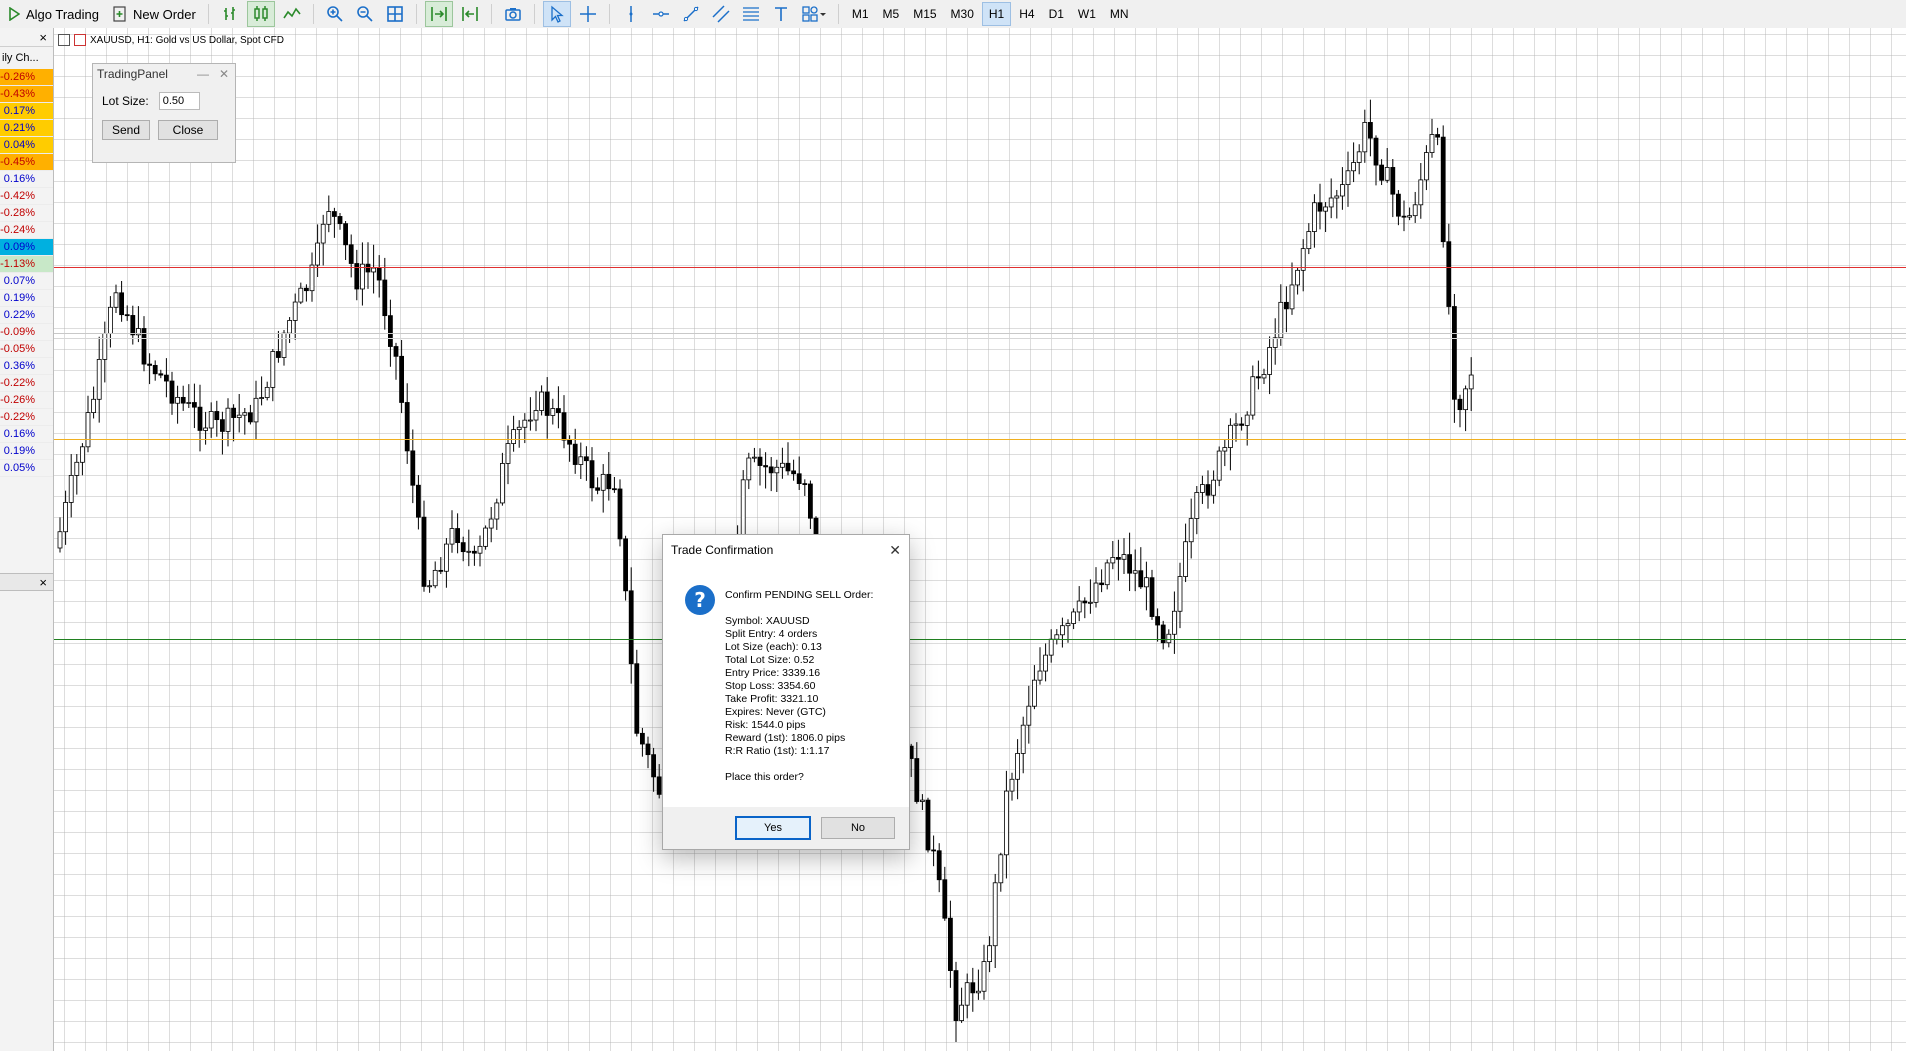  What do you see at coordinates (777, 751) in the screenshot?
I see `order-detail-line: R:R Ratio (1st): 1:1.17` at bounding box center [777, 751].